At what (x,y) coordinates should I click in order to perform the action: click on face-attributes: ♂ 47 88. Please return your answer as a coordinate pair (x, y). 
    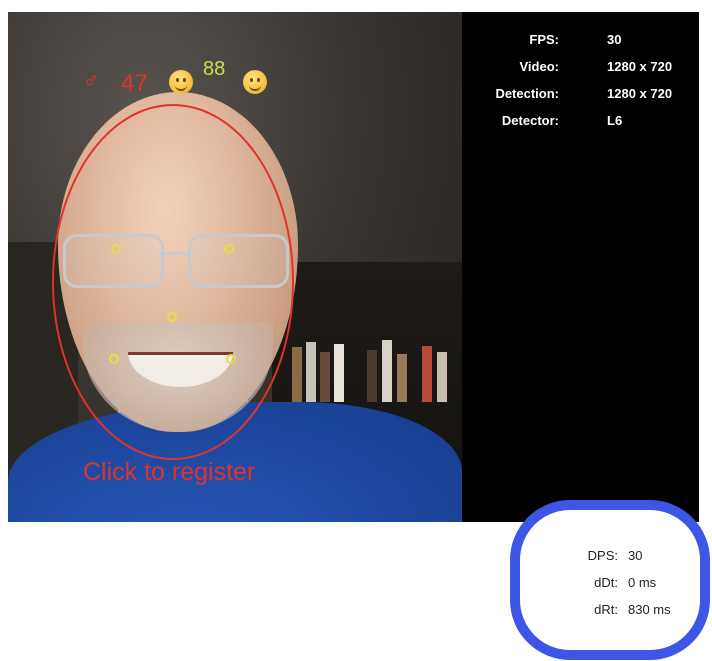
    Looking at the image, I should click on (233, 79).